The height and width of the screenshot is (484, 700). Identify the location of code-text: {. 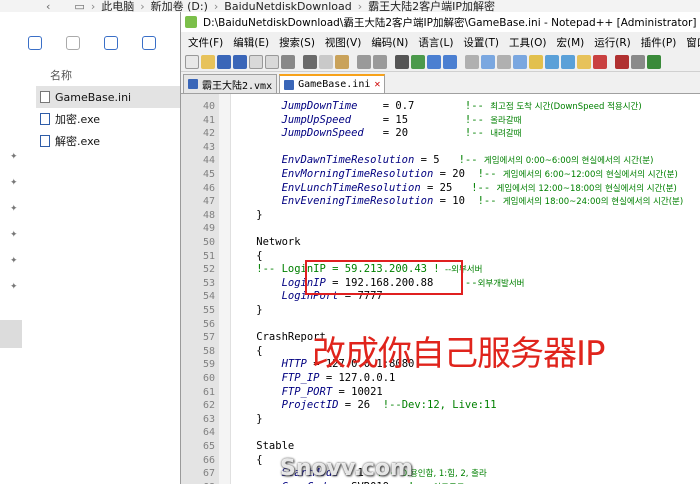
(247, 256).